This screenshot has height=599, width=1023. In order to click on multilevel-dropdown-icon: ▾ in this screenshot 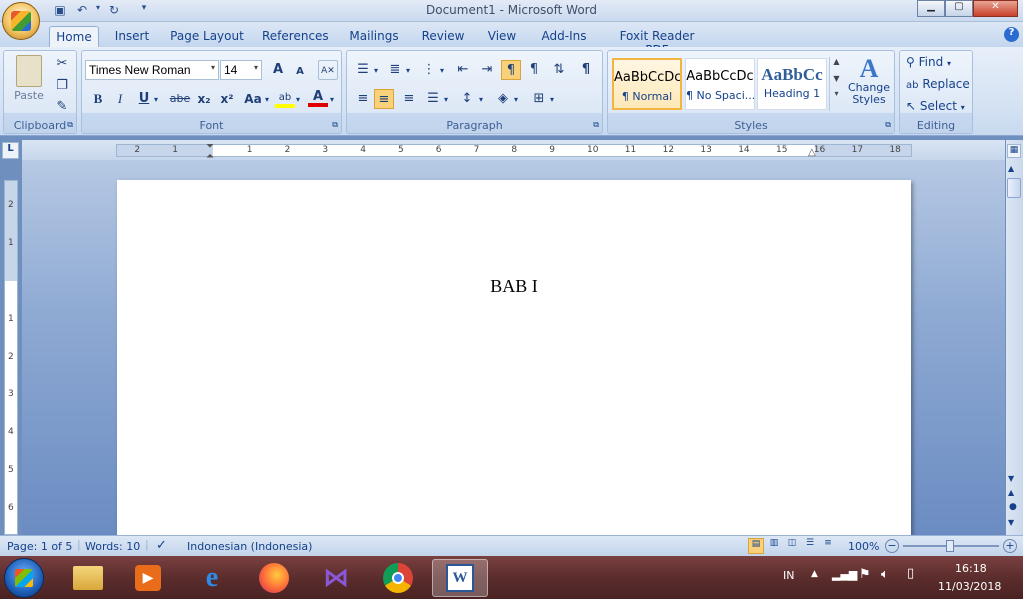, I will do `click(442, 70)`.